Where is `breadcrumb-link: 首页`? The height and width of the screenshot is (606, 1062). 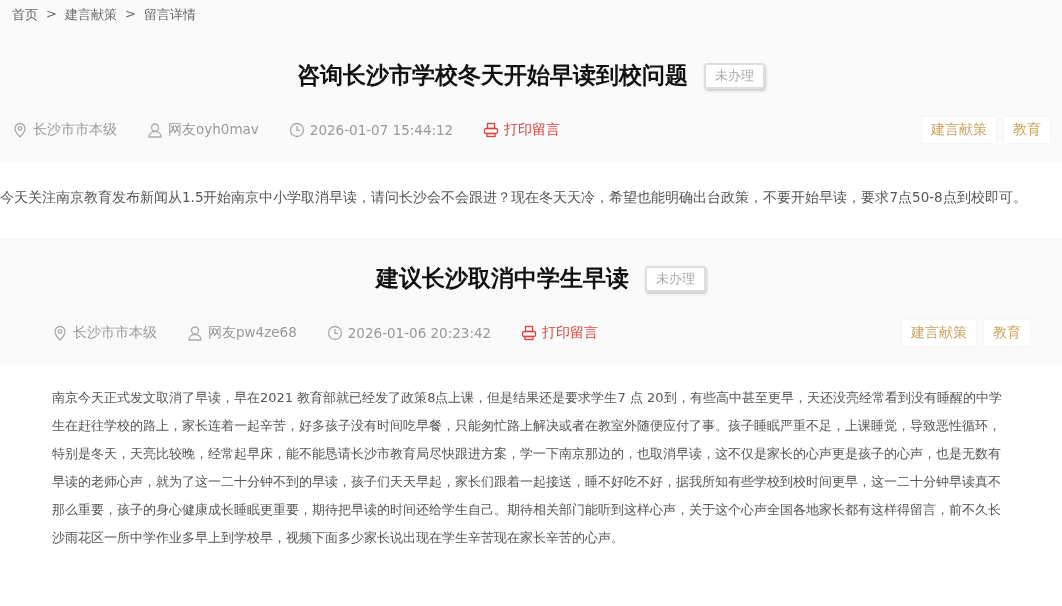
breadcrumb-link: 首页 is located at coordinates (25, 17).